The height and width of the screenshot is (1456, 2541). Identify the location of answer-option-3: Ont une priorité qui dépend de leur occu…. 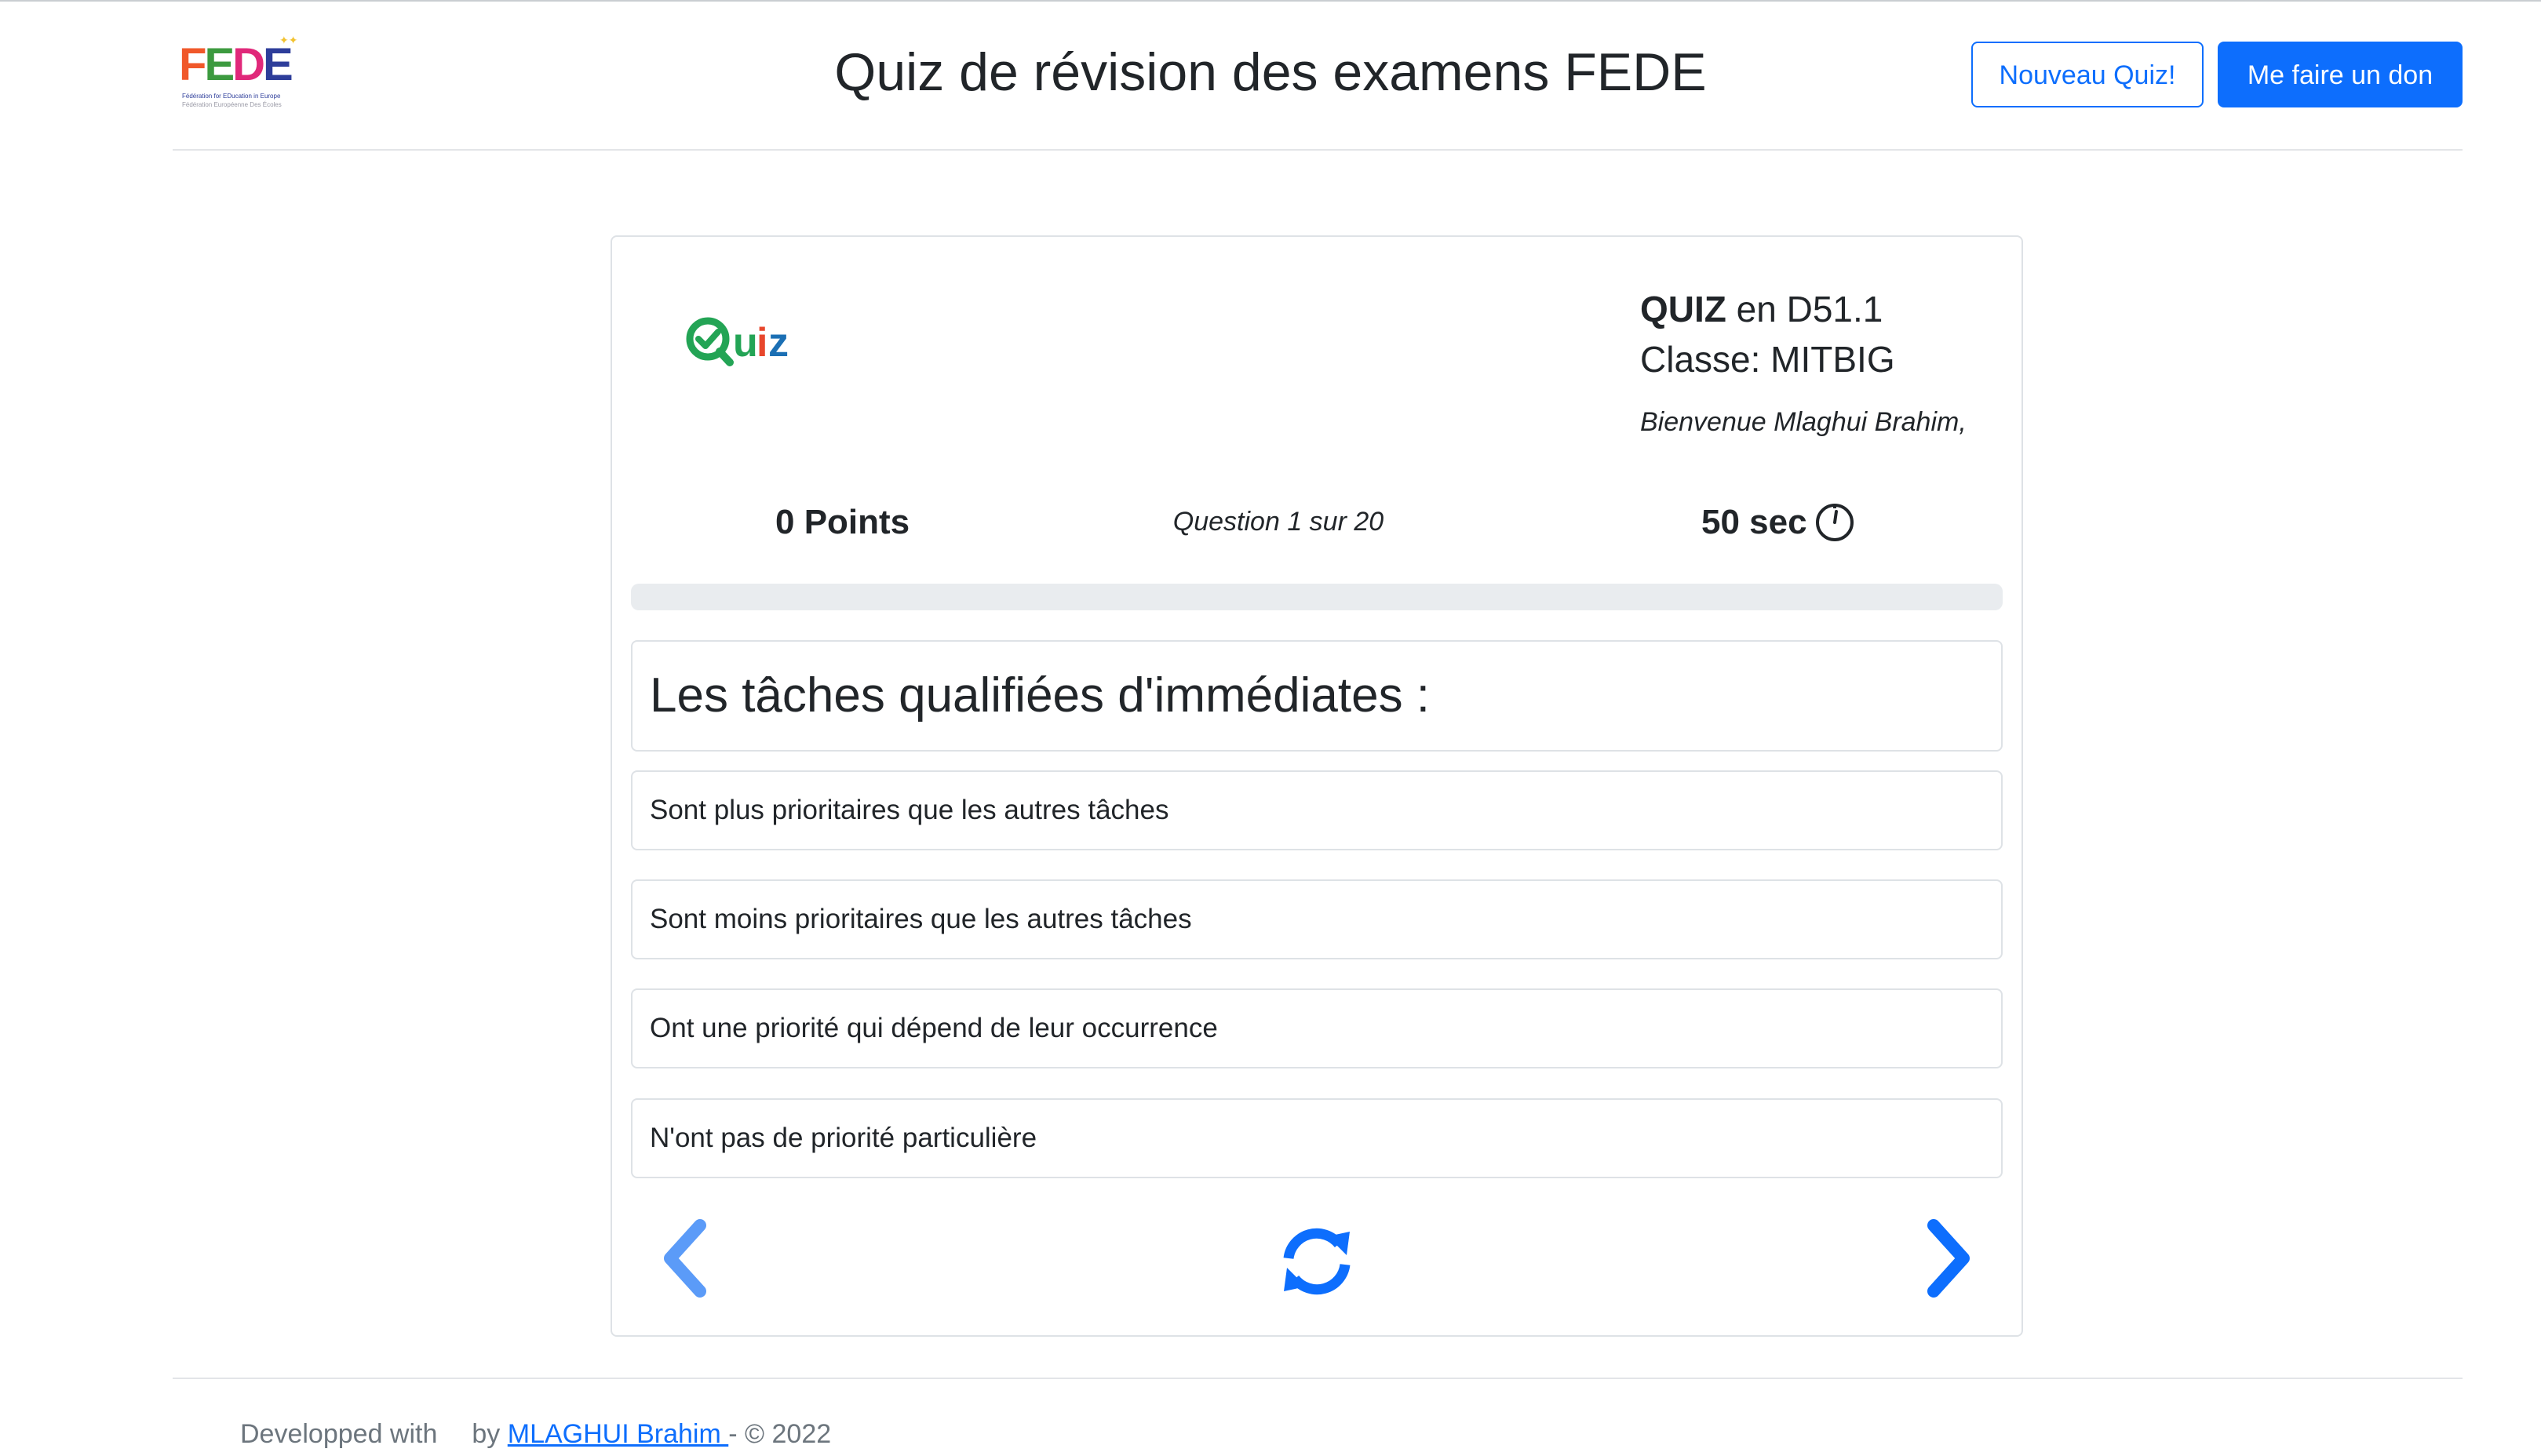
(1317, 1028).